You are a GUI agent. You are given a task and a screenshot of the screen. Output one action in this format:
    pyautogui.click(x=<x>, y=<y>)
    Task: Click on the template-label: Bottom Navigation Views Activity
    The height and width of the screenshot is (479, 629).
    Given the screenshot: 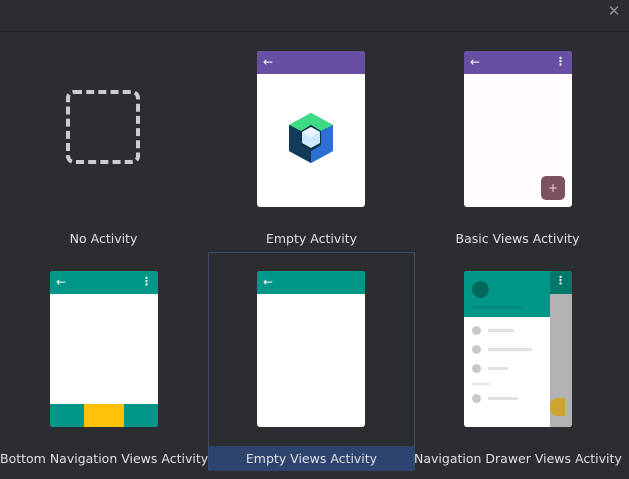 What is the action you would take?
    pyautogui.click(x=104, y=458)
    